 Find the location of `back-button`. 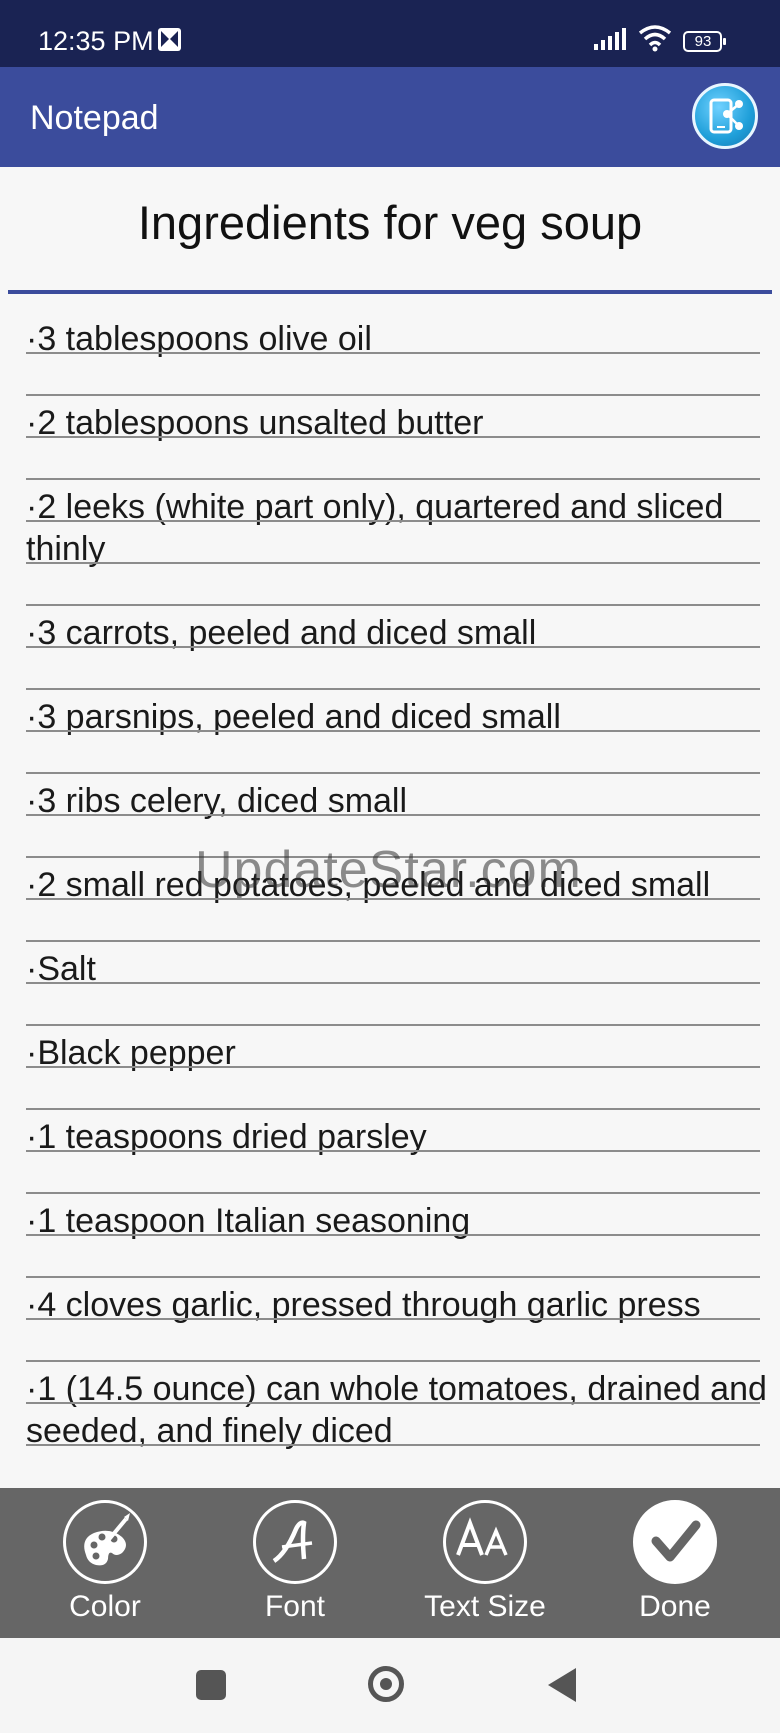

back-button is located at coordinates (562, 1685).